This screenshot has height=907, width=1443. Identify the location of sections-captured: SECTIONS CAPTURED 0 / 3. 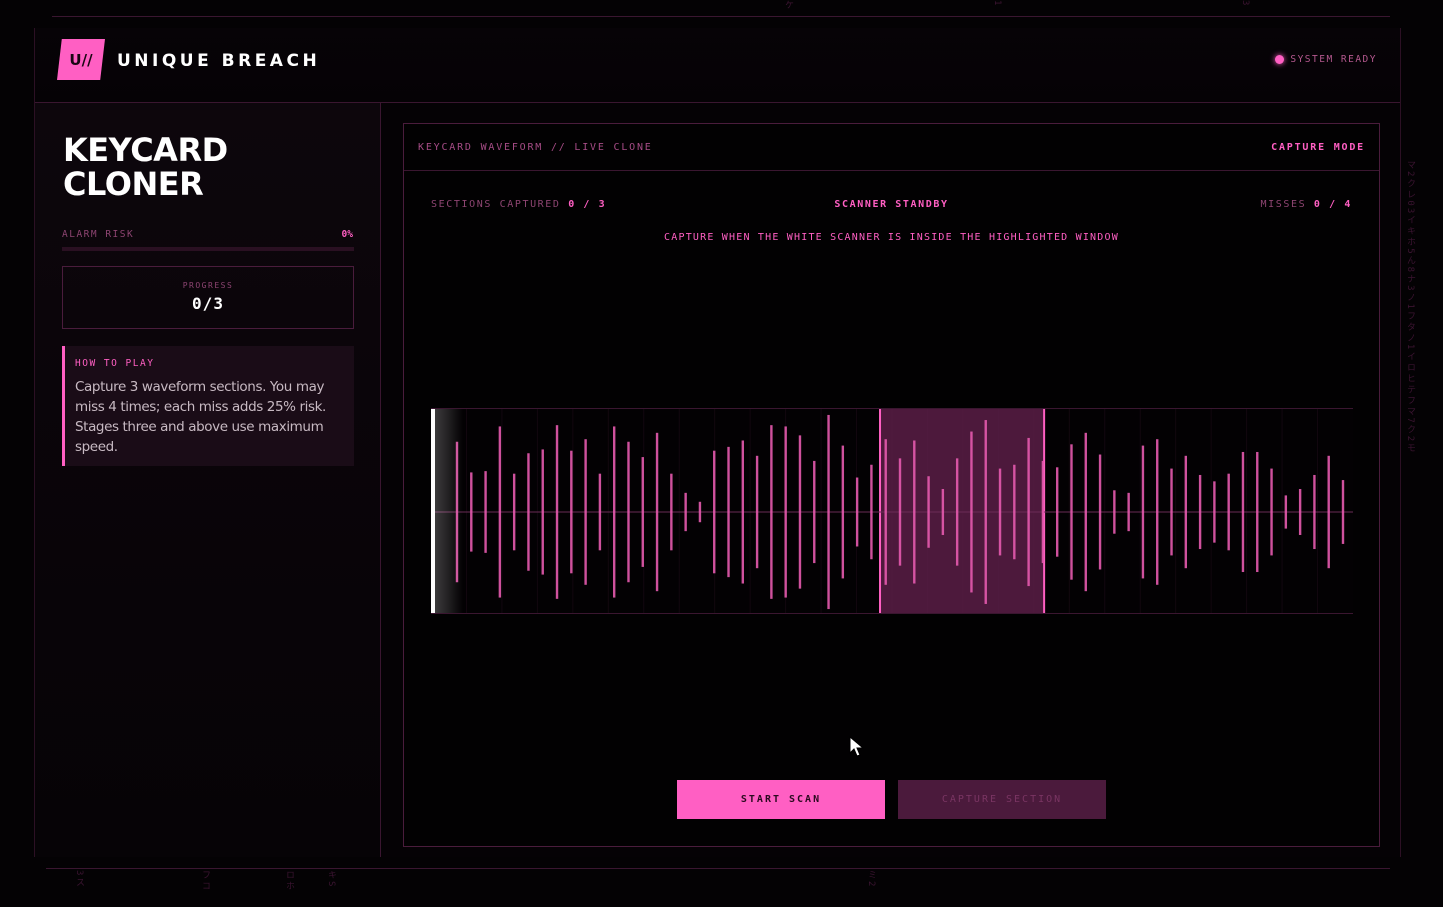
(518, 204).